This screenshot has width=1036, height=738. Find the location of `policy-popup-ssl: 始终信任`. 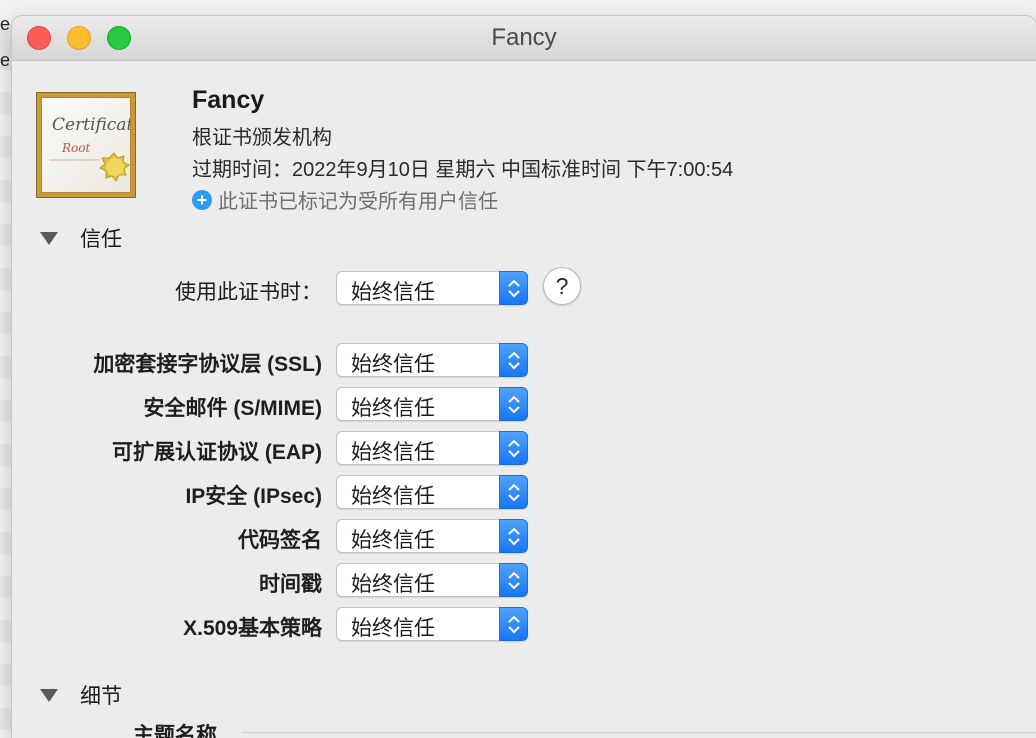

policy-popup-ssl: 始终信任 is located at coordinates (432, 360).